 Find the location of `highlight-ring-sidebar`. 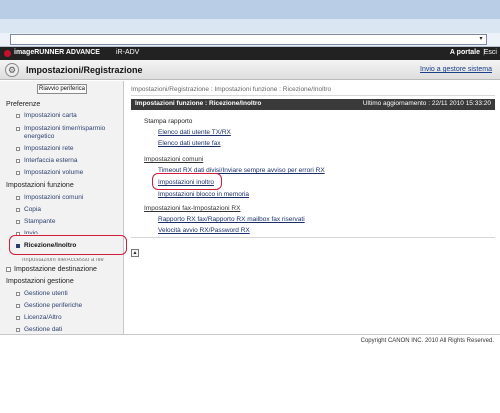

highlight-ring-sidebar is located at coordinates (68, 245).